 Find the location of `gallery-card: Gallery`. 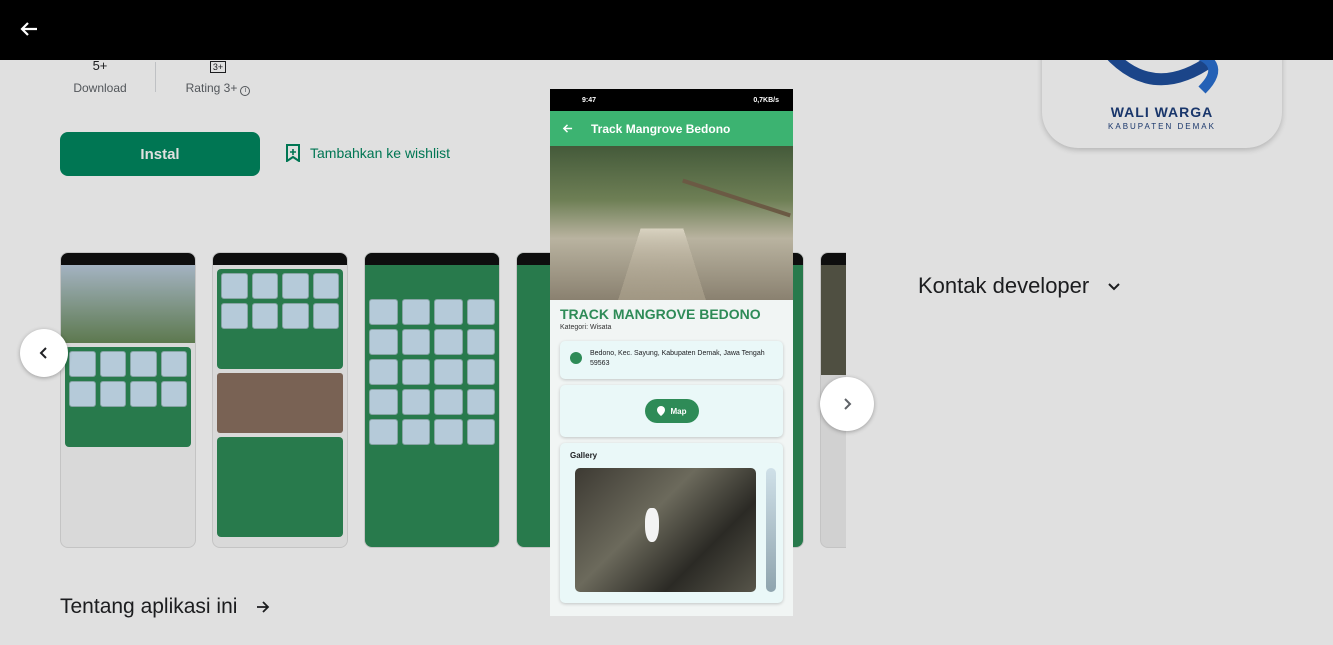

gallery-card: Gallery is located at coordinates (671, 523).